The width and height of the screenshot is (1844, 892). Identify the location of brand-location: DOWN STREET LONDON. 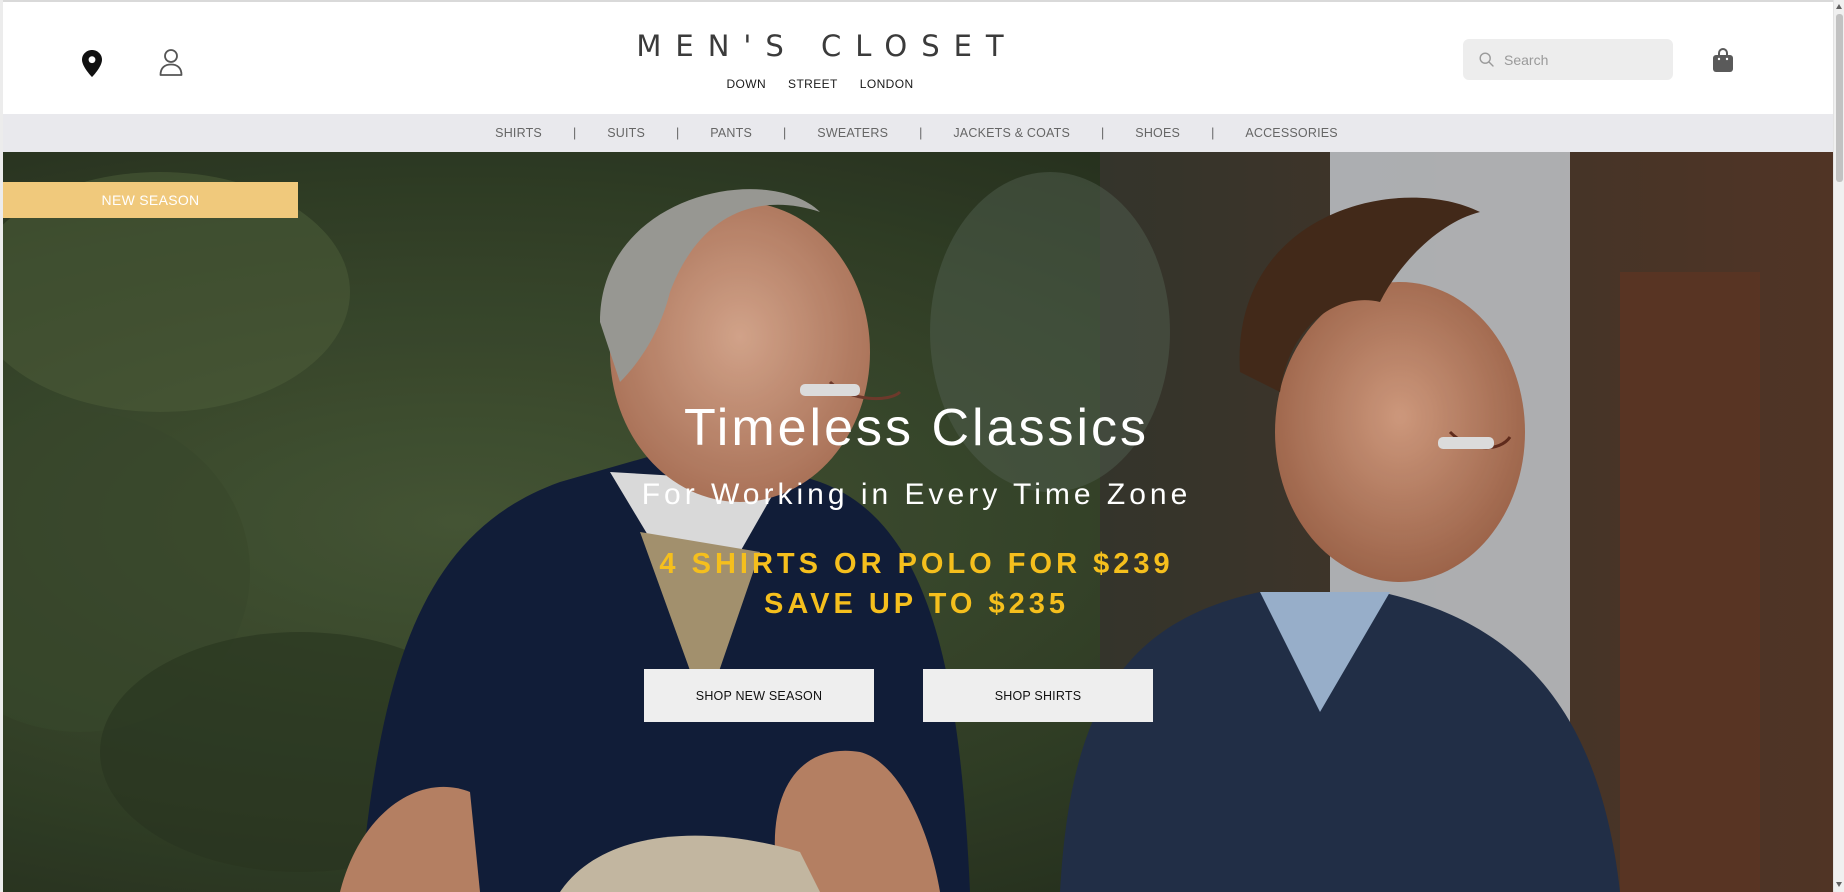
(820, 84).